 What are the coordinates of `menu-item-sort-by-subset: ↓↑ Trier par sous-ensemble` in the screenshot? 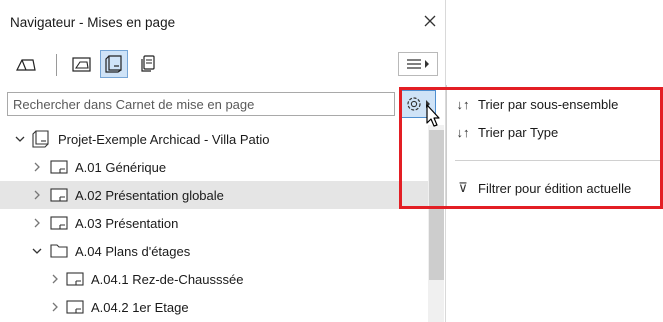 It's located at (555, 104).